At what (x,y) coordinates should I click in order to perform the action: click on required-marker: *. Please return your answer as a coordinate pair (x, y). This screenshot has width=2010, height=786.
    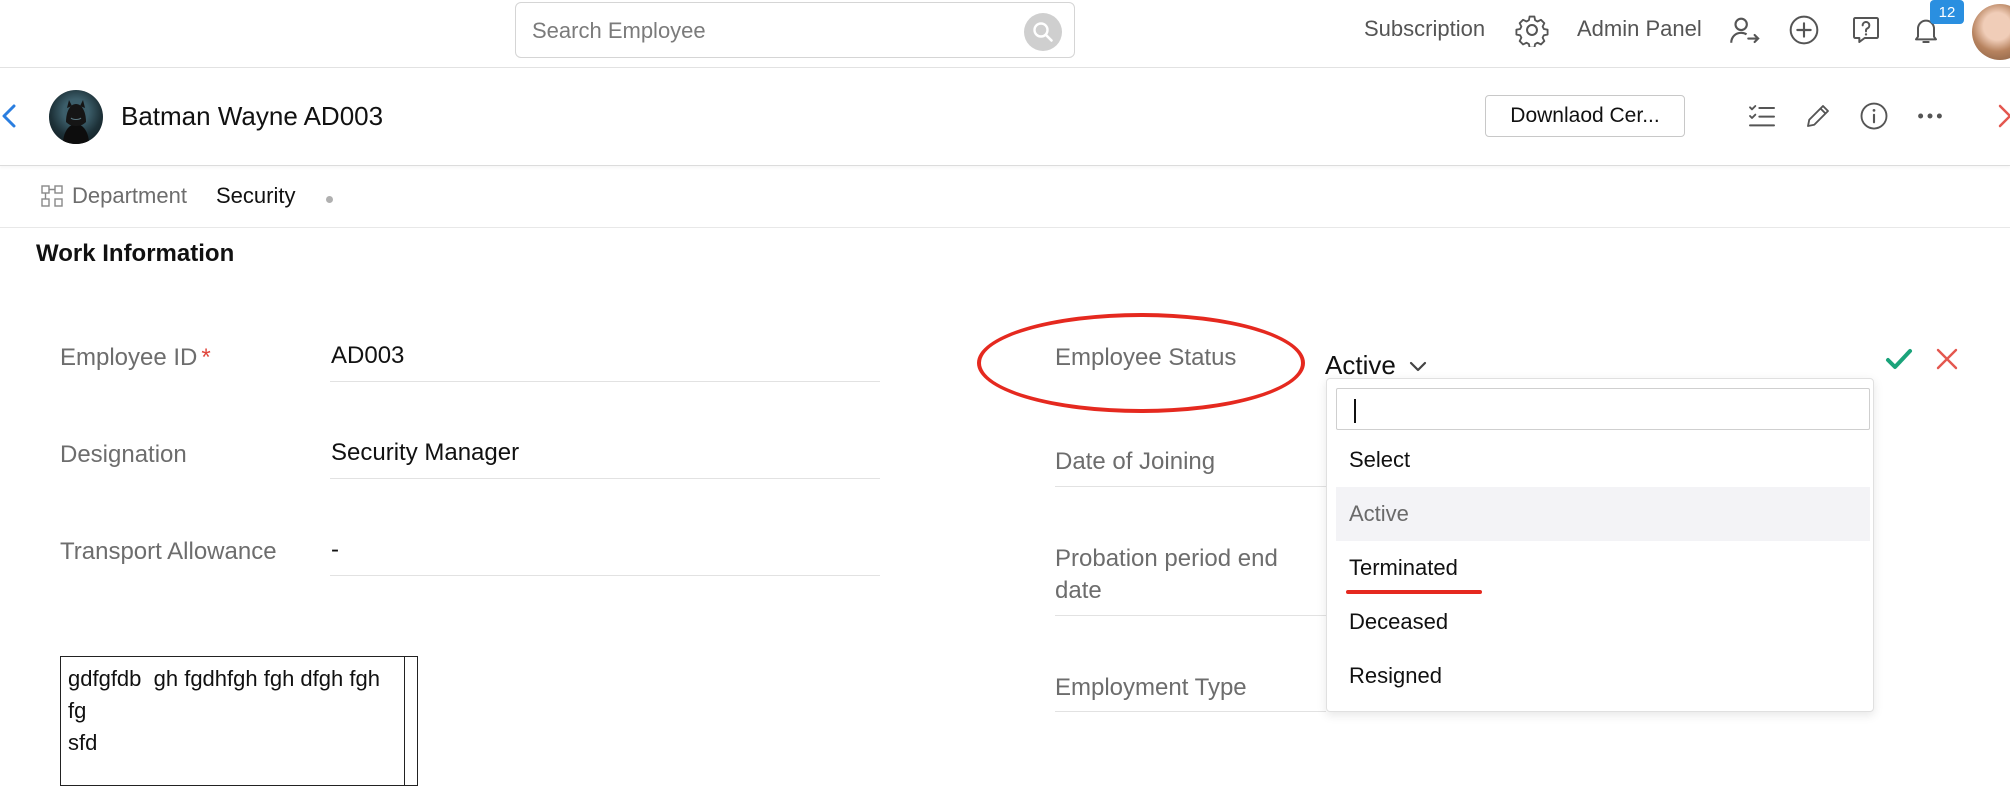
    Looking at the image, I should click on (206, 357).